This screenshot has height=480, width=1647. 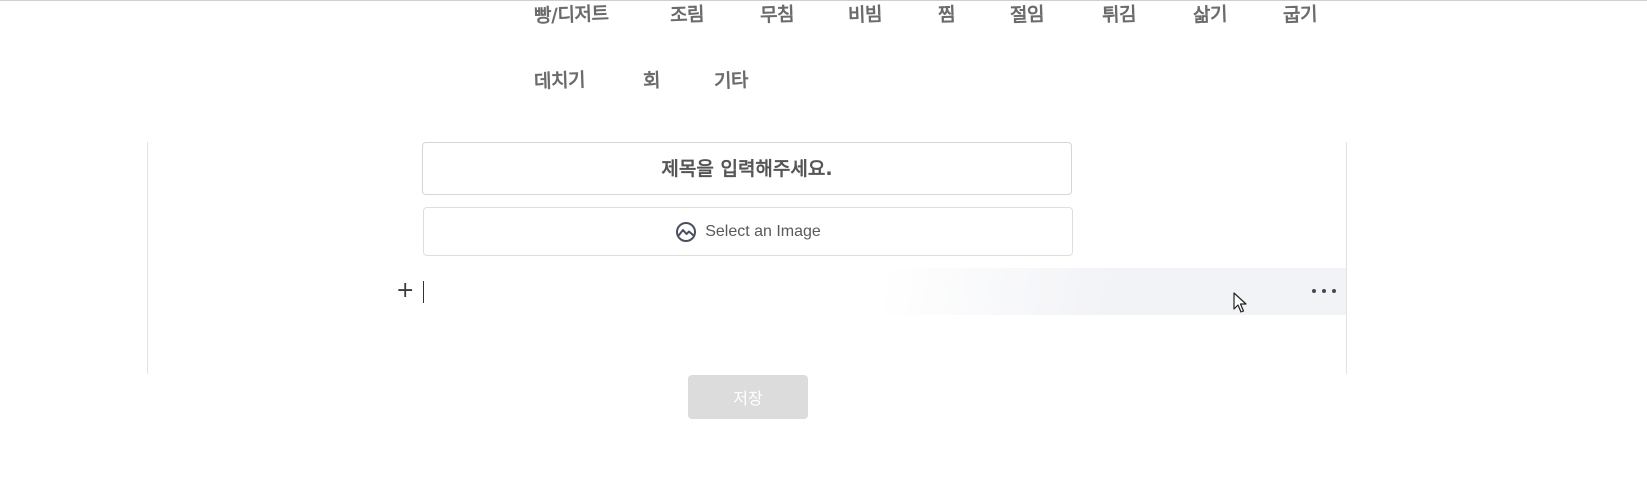 What do you see at coordinates (1119, 14) in the screenshot?
I see `category-item: 튀김` at bounding box center [1119, 14].